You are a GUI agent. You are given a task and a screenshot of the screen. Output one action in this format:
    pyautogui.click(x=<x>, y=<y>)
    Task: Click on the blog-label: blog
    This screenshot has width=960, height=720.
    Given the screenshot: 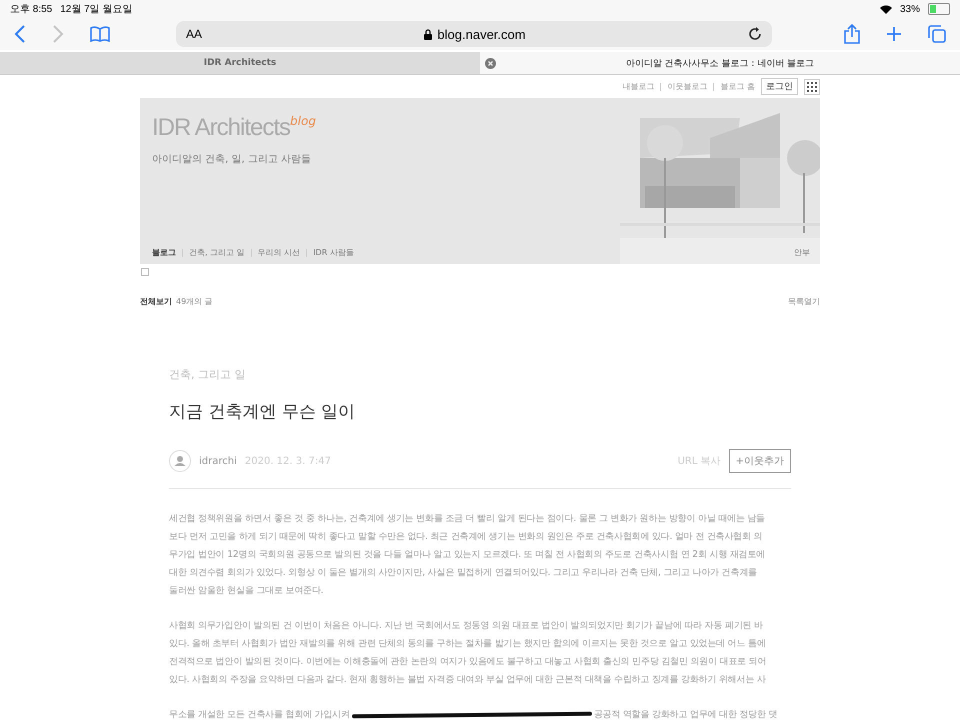 What is the action you would take?
    pyautogui.click(x=303, y=121)
    